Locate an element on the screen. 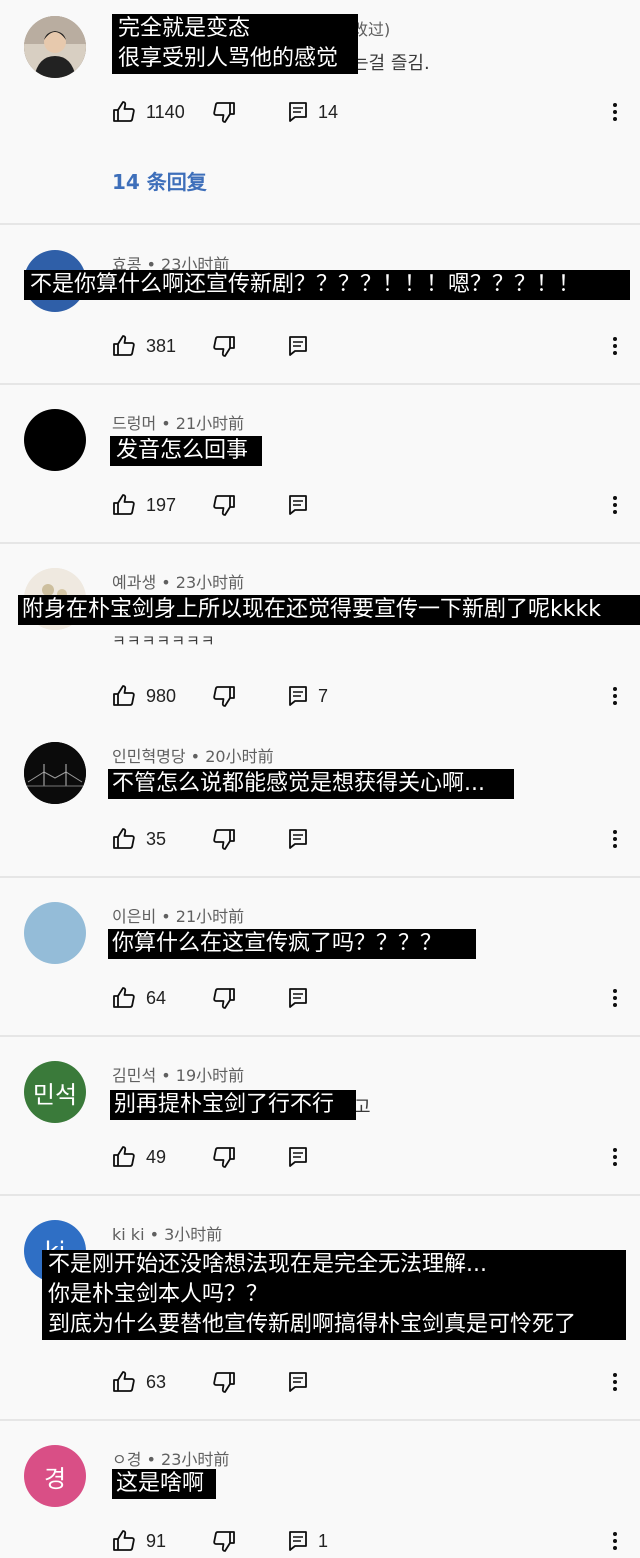 The height and width of the screenshot is (1558, 640). user-photo-icon is located at coordinates (55, 47).